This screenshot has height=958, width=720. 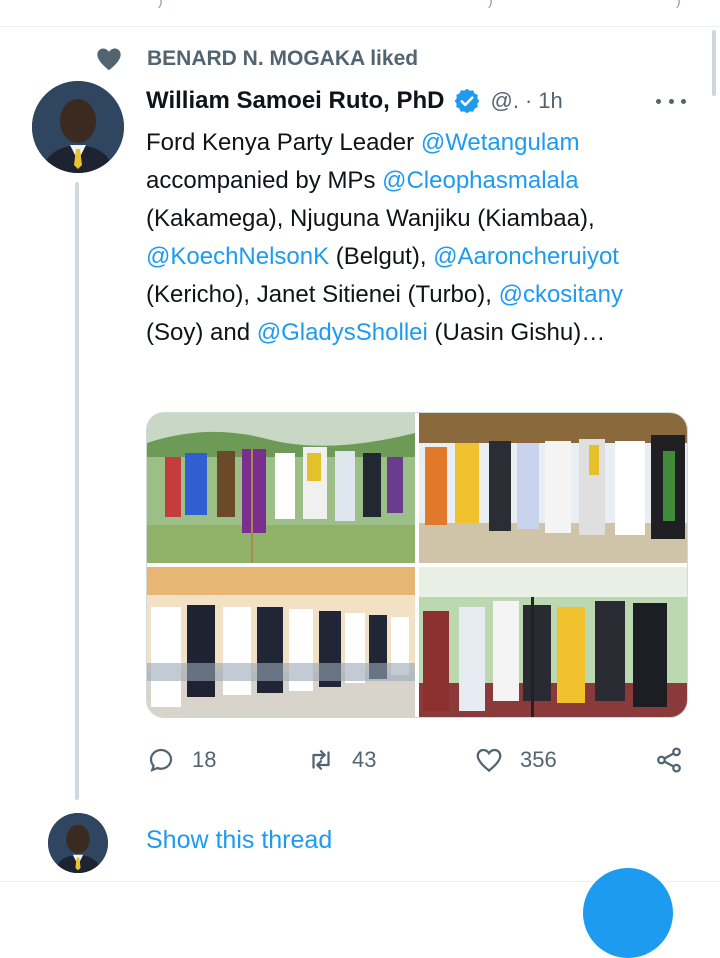 I want to click on mention-link: @Wetangulam, so click(x=500, y=142).